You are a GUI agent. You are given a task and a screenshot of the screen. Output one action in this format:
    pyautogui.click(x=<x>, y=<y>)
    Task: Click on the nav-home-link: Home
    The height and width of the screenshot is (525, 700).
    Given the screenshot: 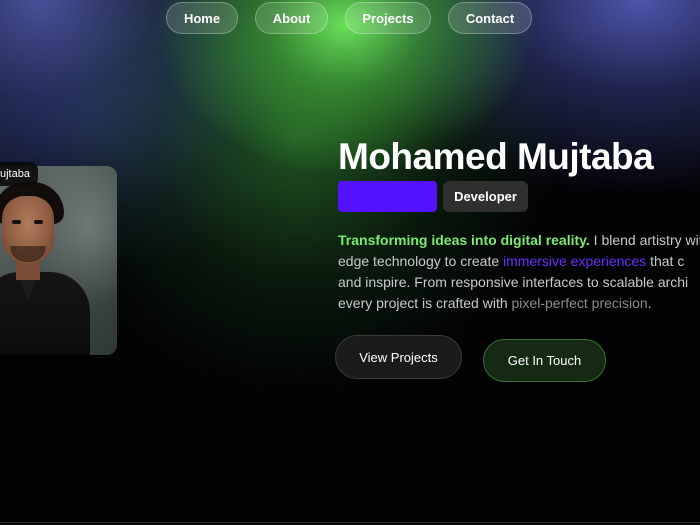 What is the action you would take?
    pyautogui.click(x=202, y=18)
    